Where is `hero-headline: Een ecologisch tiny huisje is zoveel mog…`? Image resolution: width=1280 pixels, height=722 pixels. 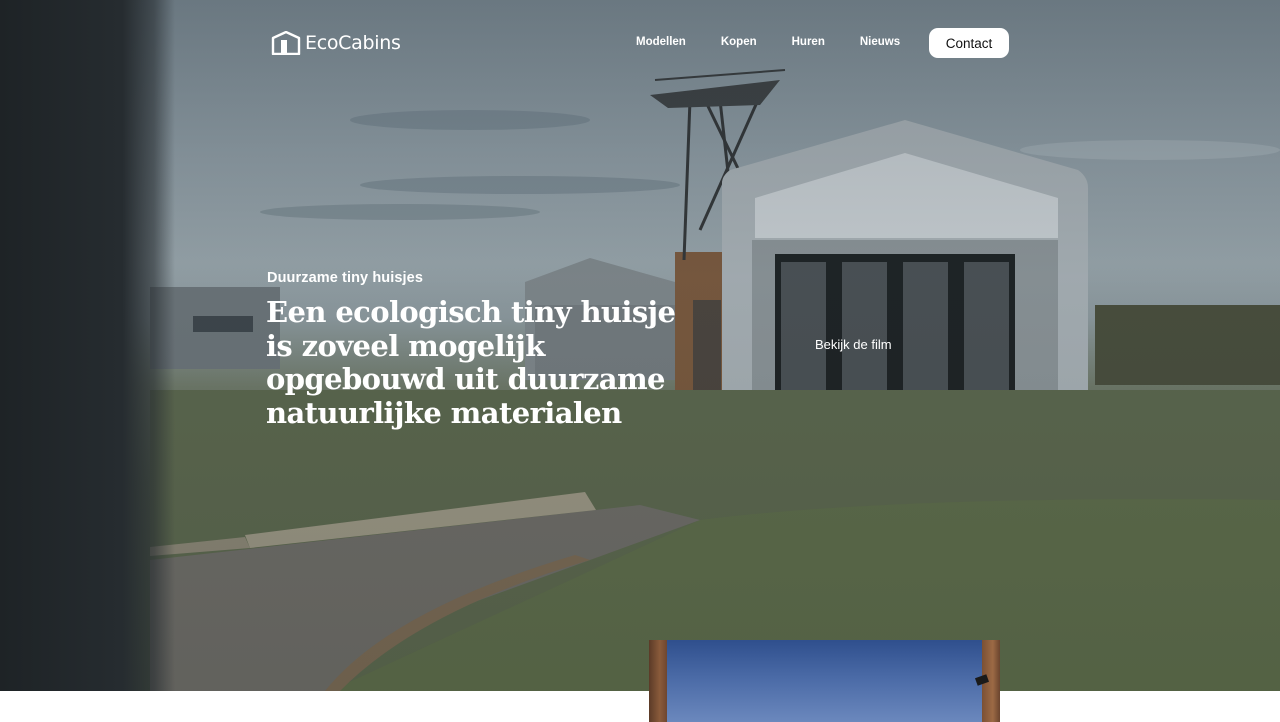 hero-headline: Een ecologisch tiny huisje is zoveel mog… is located at coordinates (471, 362).